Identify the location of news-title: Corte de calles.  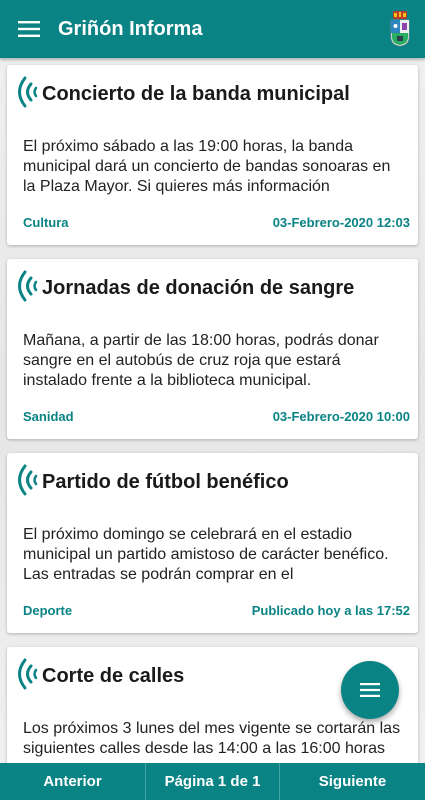
(113, 676).